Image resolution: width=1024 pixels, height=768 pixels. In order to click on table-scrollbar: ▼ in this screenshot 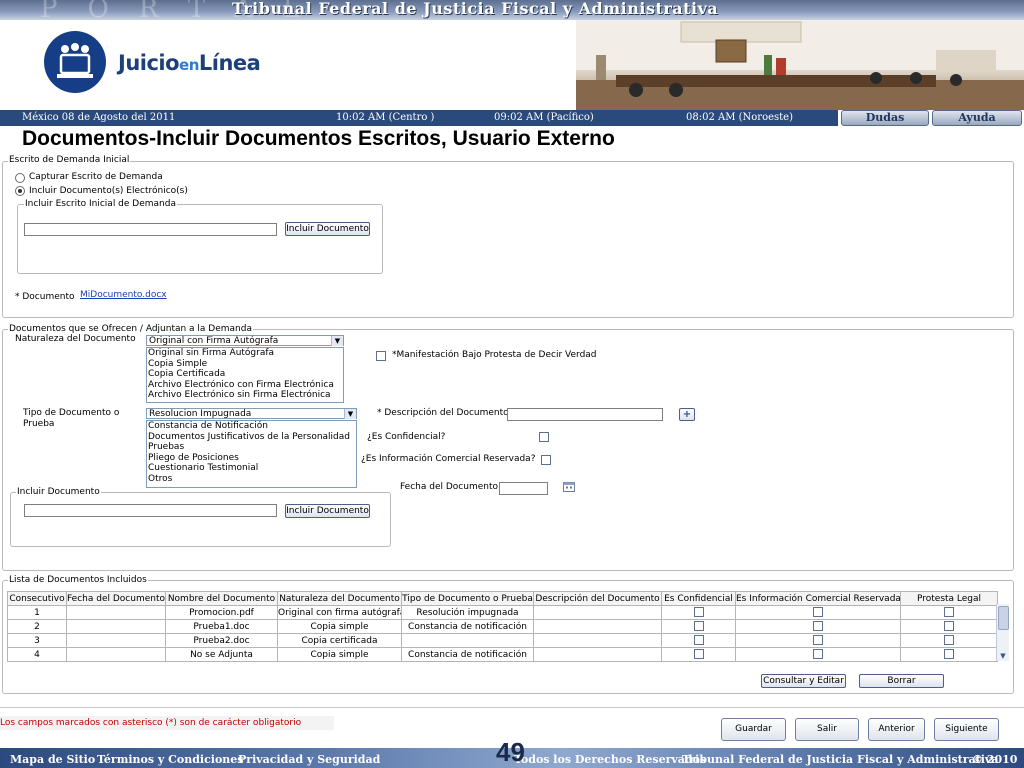, I will do `click(1002, 632)`.